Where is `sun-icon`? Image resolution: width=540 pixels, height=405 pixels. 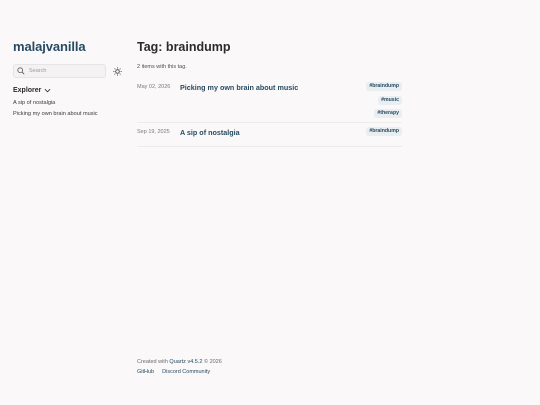
sun-icon is located at coordinates (117, 71).